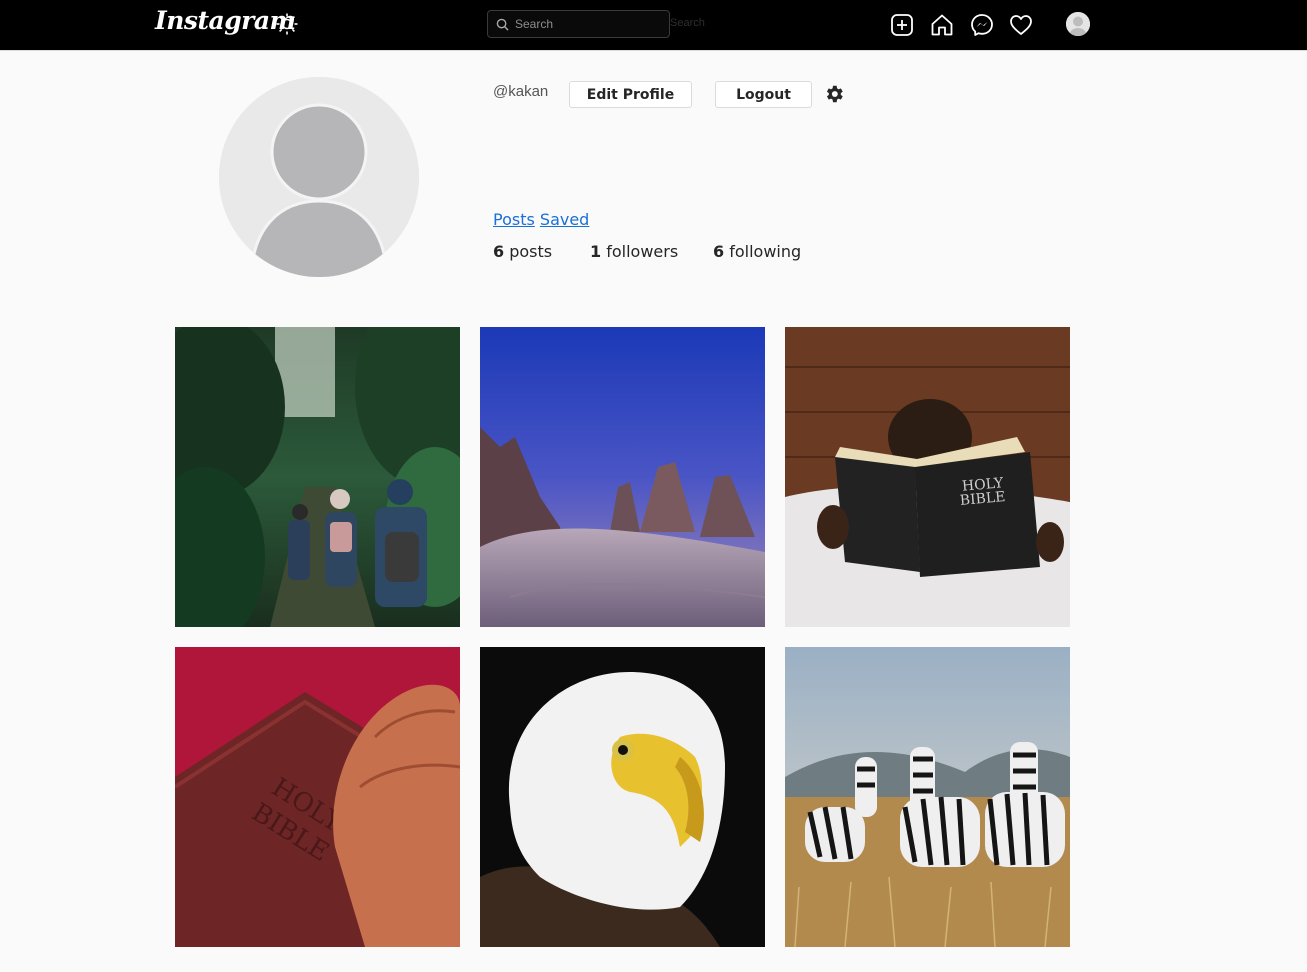  What do you see at coordinates (719, 251) in the screenshot?
I see `following-count: 6` at bounding box center [719, 251].